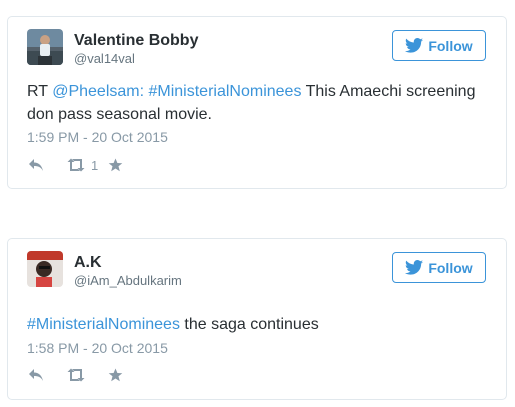  I want to click on tweet-text-prefix: RT, so click(40, 91).